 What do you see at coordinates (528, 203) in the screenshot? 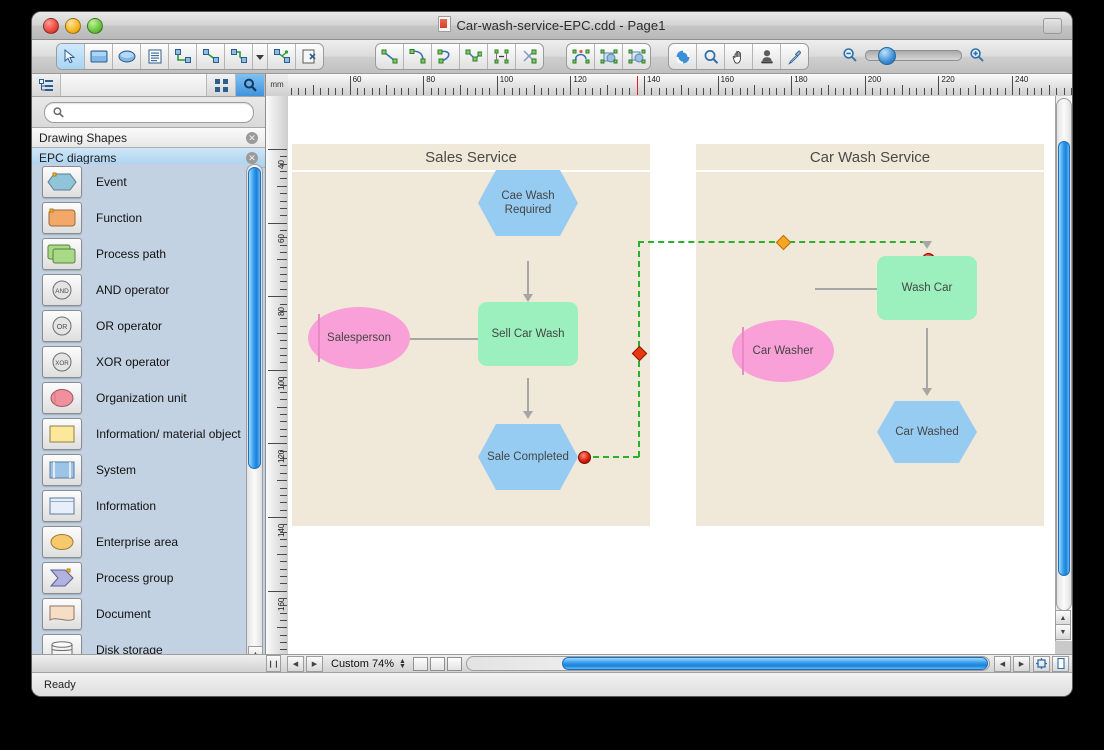
I see `shape-cae-wash-required: Cae Wash Required` at bounding box center [528, 203].